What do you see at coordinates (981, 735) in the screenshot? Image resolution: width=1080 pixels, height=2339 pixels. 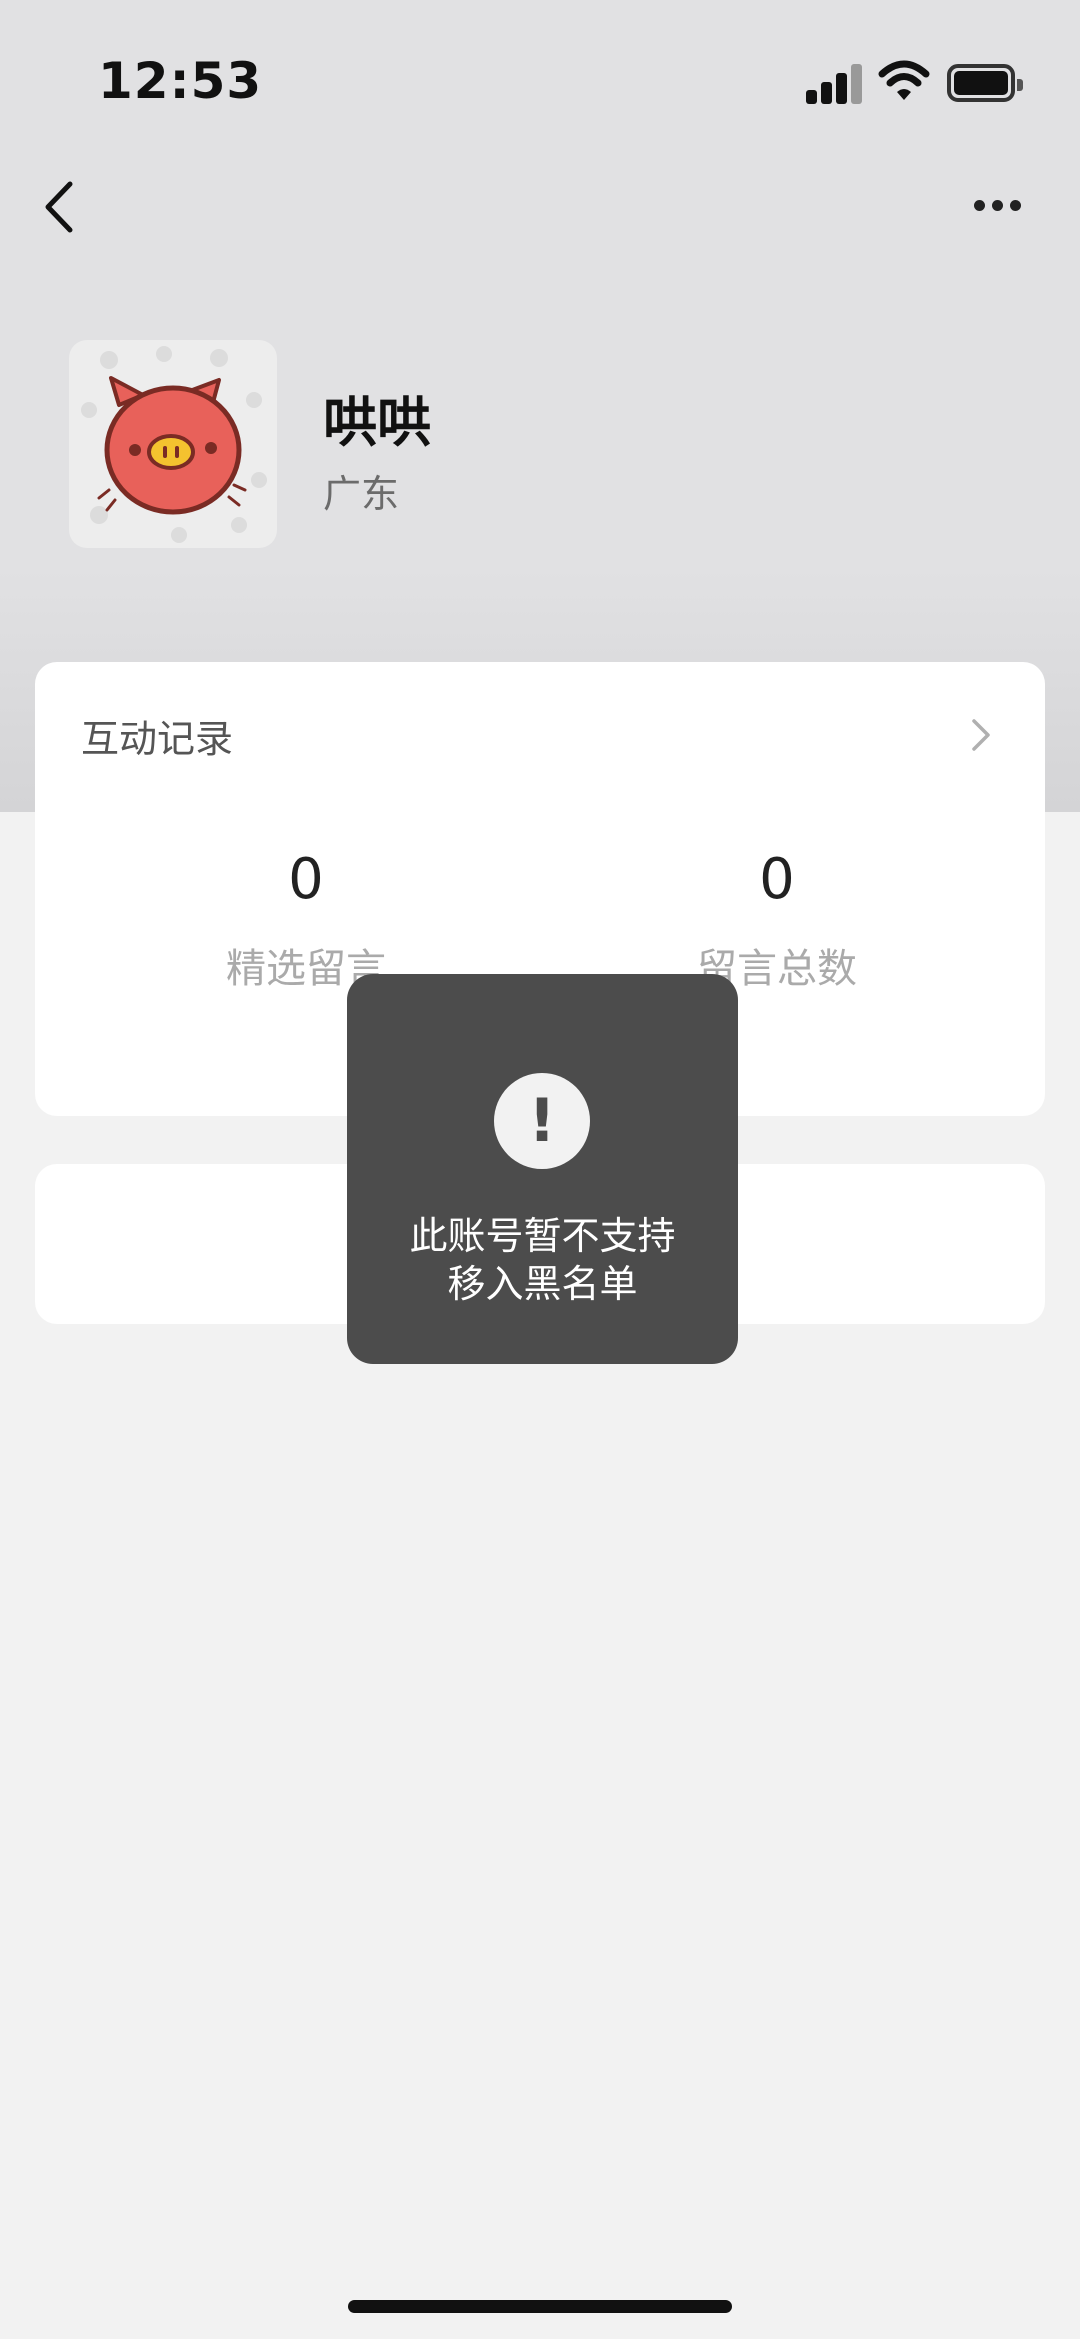 I see `chevron-right-icon` at bounding box center [981, 735].